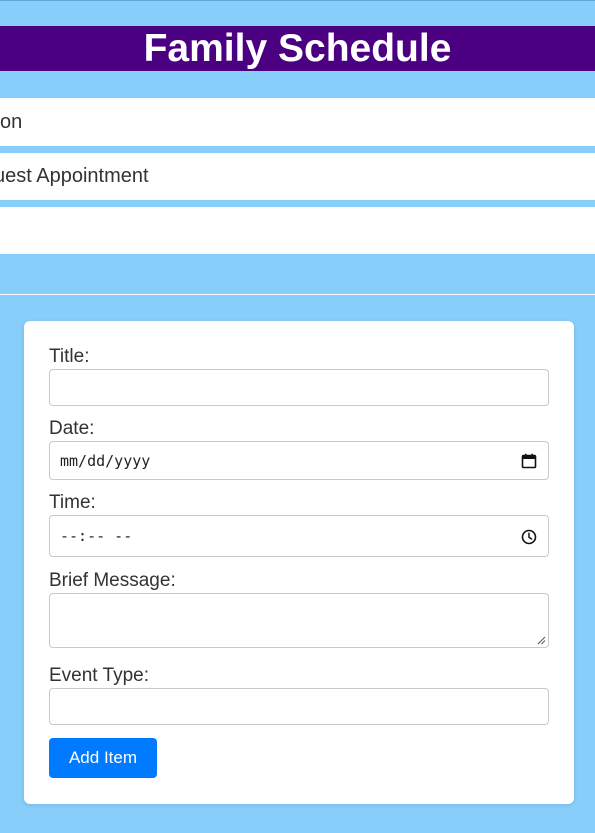 The height and width of the screenshot is (833, 595). I want to click on time-input: --:-- --, so click(299, 536).